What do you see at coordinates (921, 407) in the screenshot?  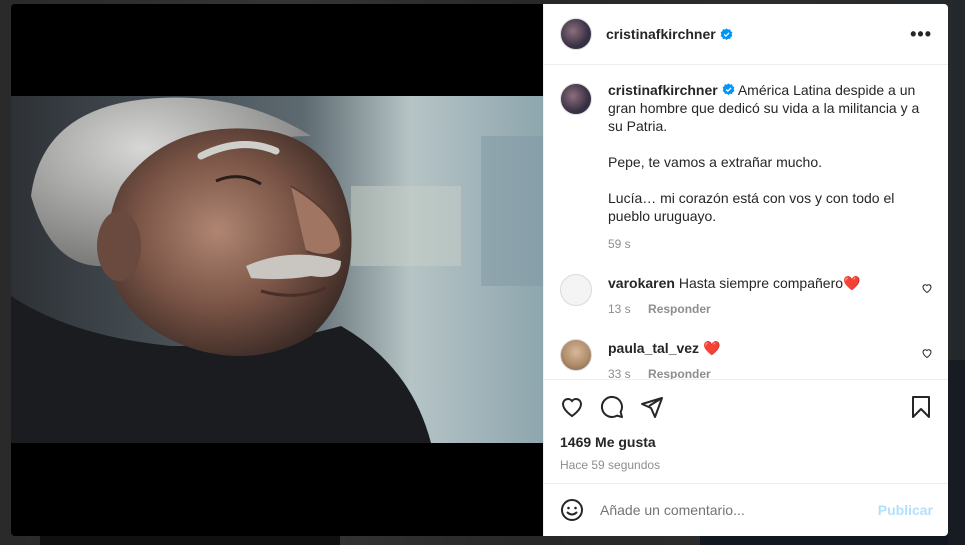 I see `bookmark-icon` at bounding box center [921, 407].